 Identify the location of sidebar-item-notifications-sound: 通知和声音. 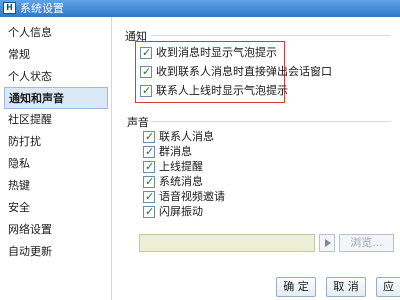
(56, 98).